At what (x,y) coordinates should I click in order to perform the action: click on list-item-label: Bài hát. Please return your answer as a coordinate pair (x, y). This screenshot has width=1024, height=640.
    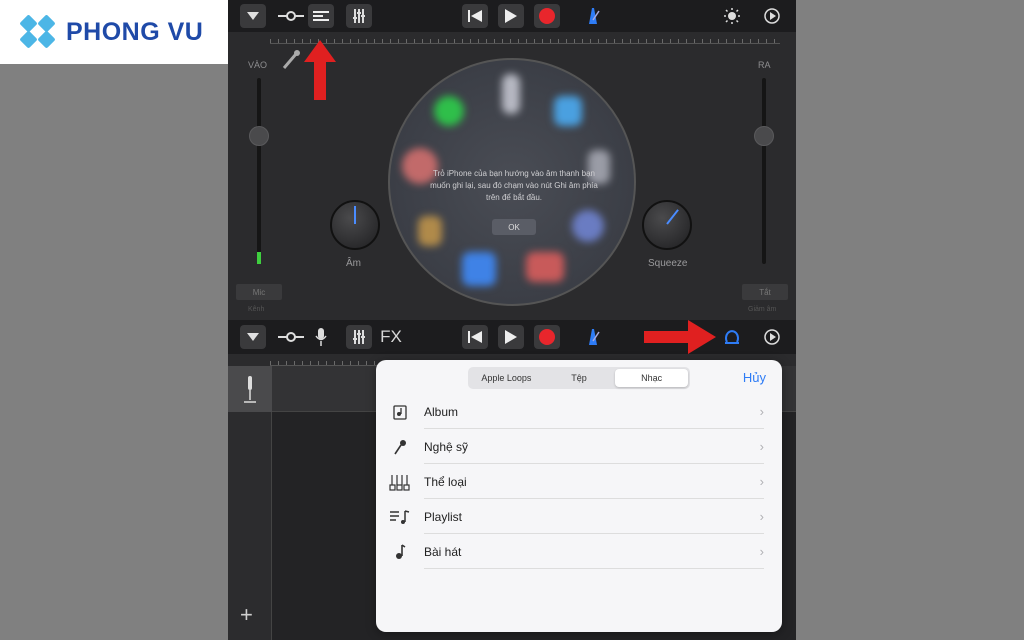
    Looking at the image, I should click on (443, 551).